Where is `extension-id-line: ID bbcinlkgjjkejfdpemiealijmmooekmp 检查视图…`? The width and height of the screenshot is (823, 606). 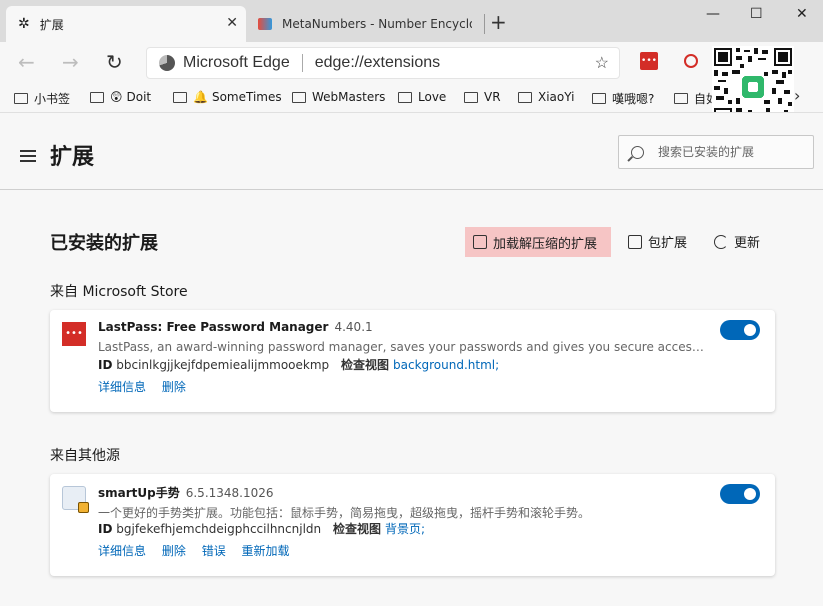 extension-id-line: ID bbcinlkgjjkejfdpemiealijmmooekmp 检查视图… is located at coordinates (298, 364).